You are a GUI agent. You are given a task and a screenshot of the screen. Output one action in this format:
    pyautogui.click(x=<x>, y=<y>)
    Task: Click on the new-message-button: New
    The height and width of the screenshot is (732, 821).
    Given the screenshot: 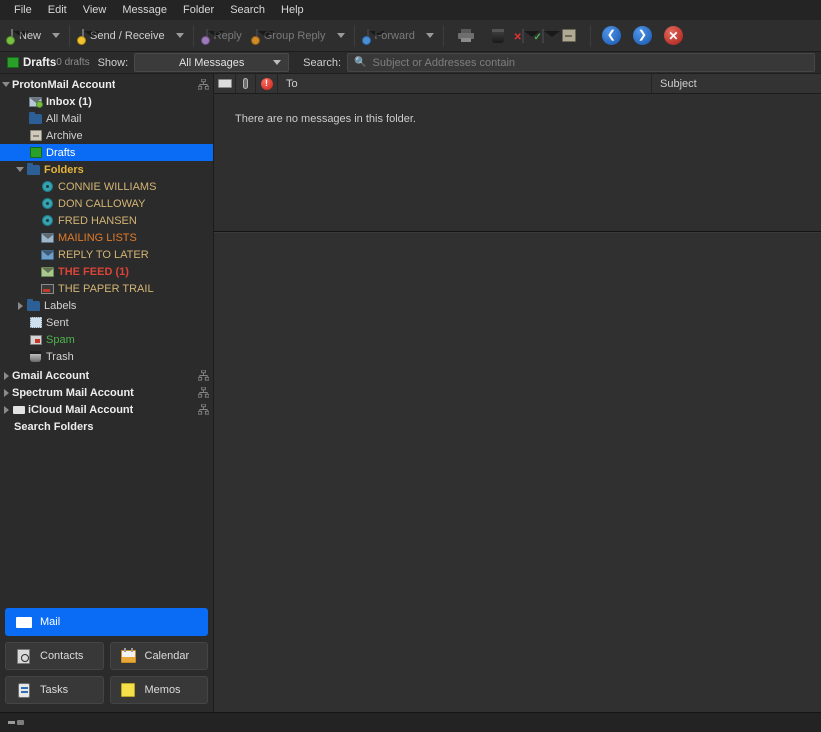 What is the action you would take?
    pyautogui.click(x=26, y=36)
    